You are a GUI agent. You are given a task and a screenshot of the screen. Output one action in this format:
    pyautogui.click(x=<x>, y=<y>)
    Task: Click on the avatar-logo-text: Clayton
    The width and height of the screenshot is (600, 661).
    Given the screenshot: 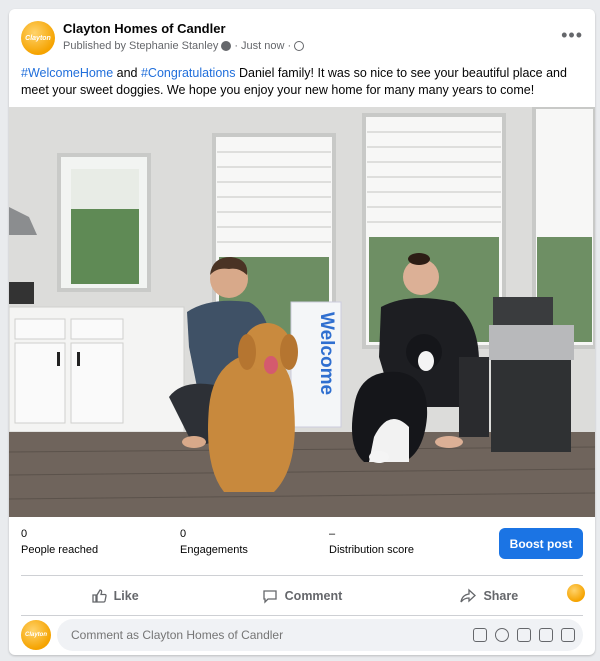 What is the action you would take?
    pyautogui.click(x=38, y=38)
    